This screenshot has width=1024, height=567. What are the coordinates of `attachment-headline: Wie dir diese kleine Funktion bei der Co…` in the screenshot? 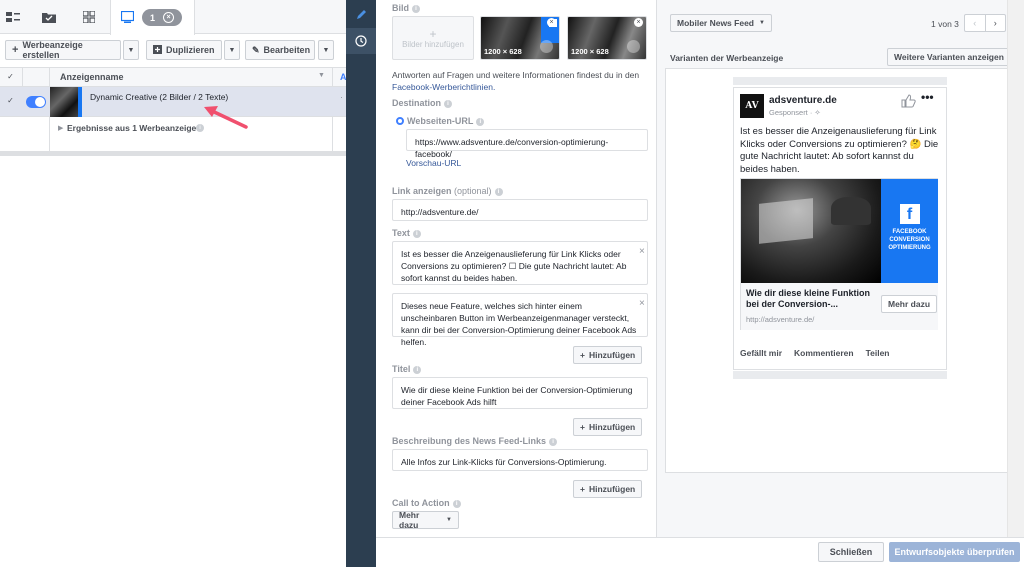 It's located at (808, 298).